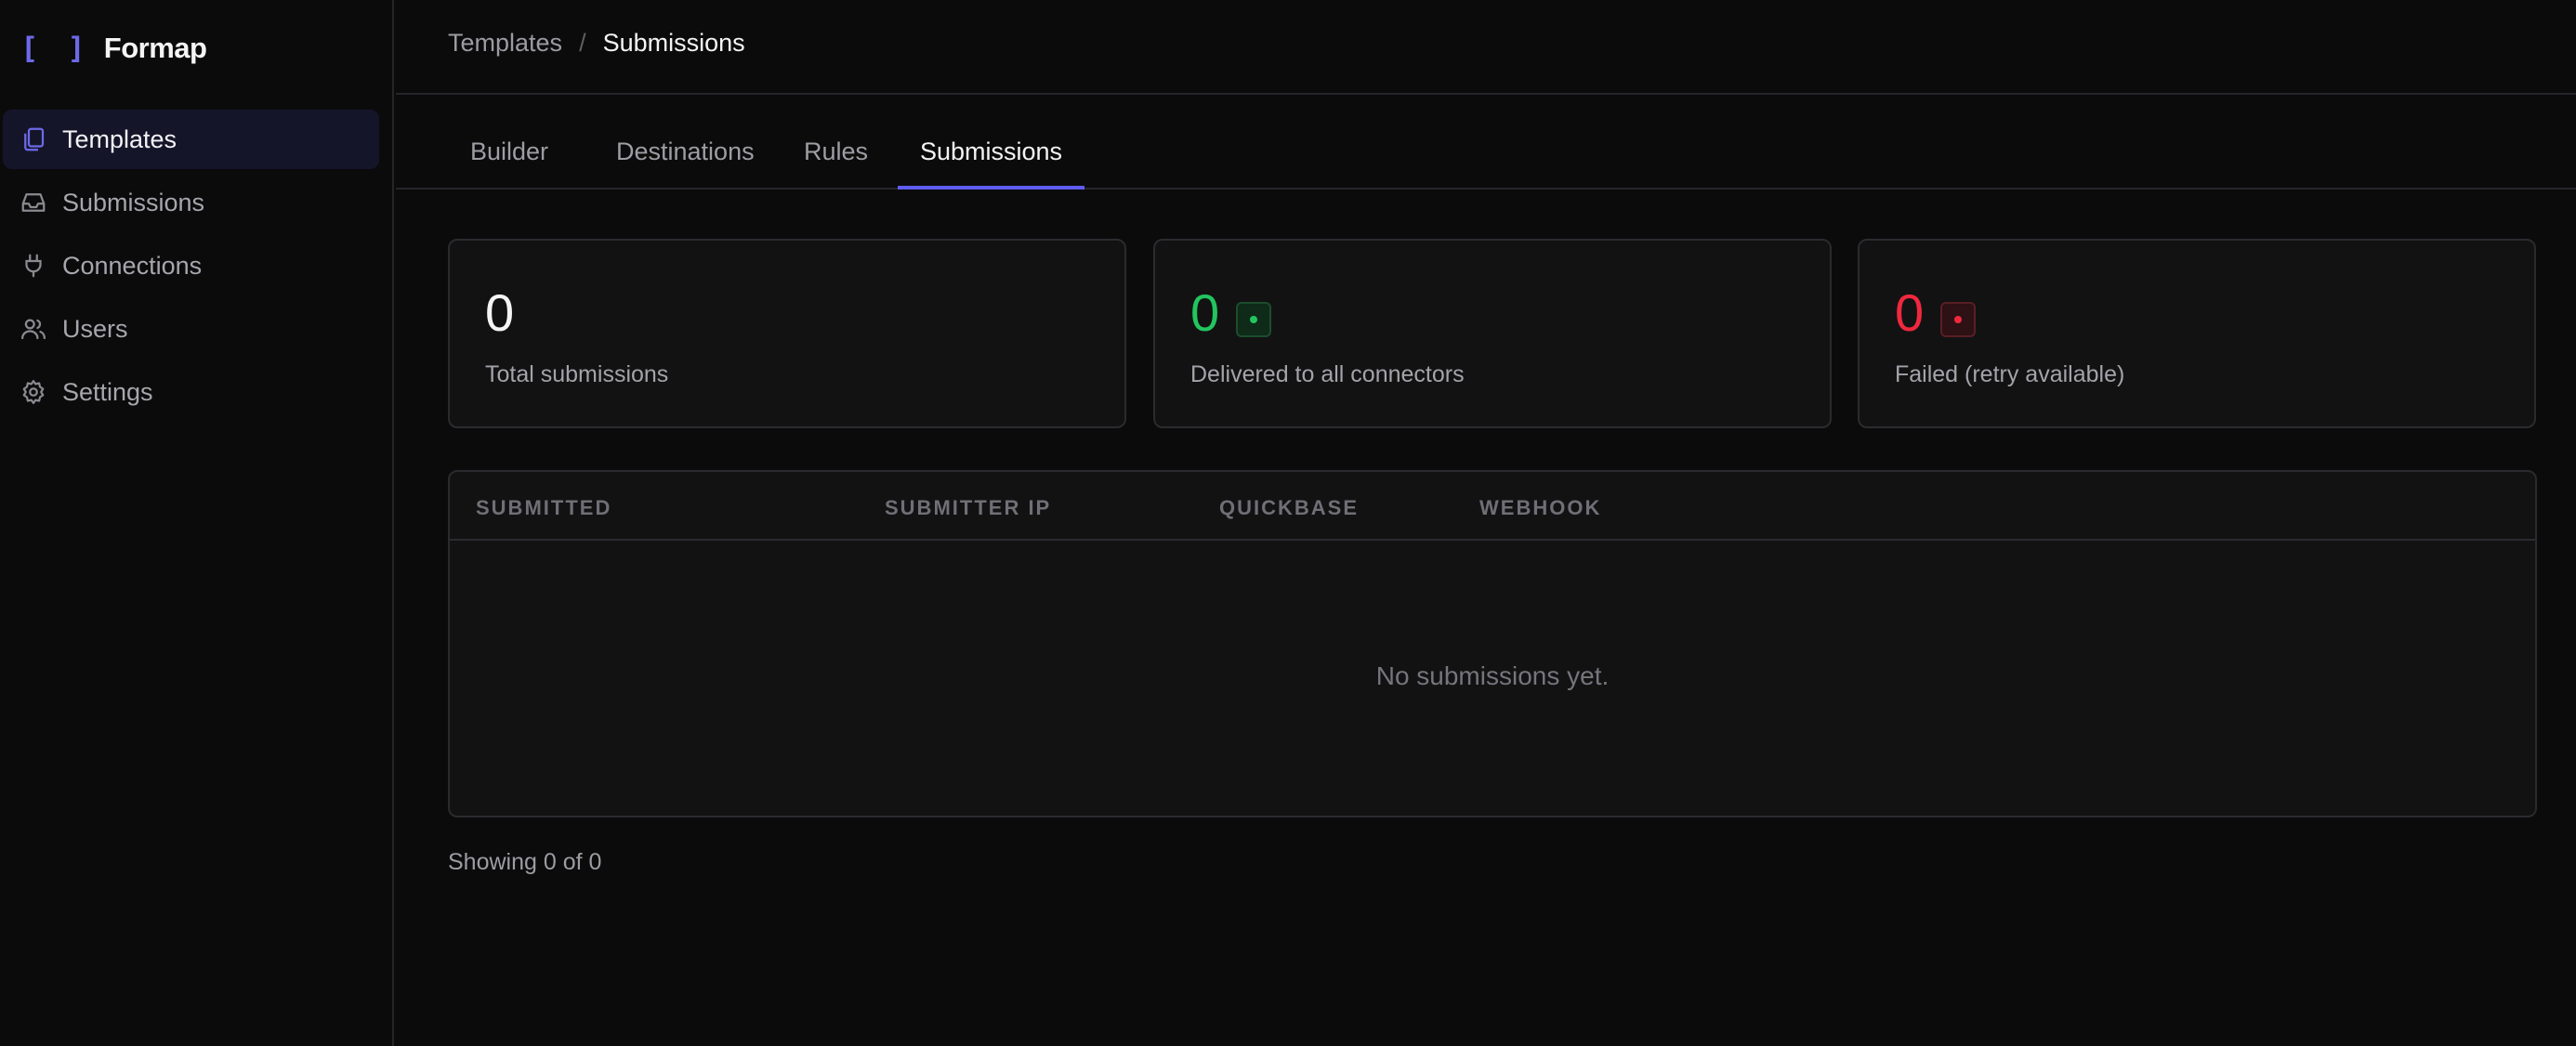  Describe the element at coordinates (1486, 47) in the screenshot. I see `topbar: Templates / Submissions` at that location.